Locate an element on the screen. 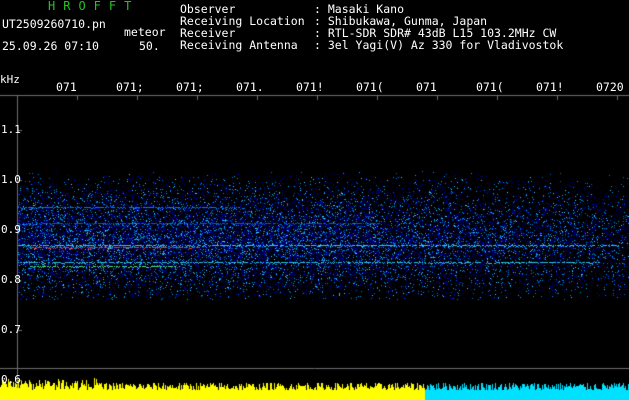  file-name: UT2509260710.pn is located at coordinates (54, 24).